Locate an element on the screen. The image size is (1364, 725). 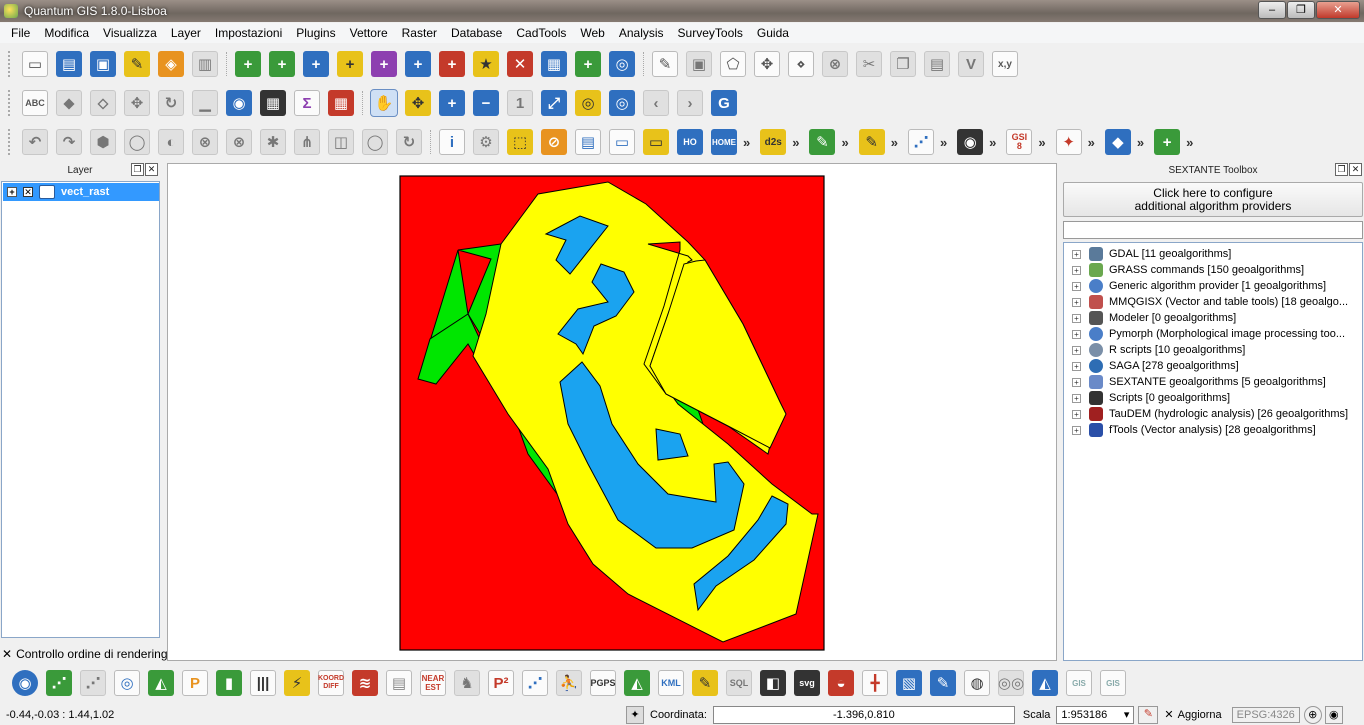
menu-modifica: Modifica is located at coordinates (66, 33).